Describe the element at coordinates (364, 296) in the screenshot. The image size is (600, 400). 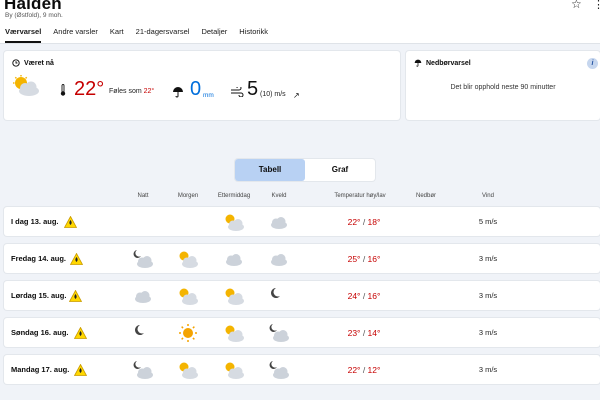
I see `temperature-high-low: 24° / 16°` at that location.